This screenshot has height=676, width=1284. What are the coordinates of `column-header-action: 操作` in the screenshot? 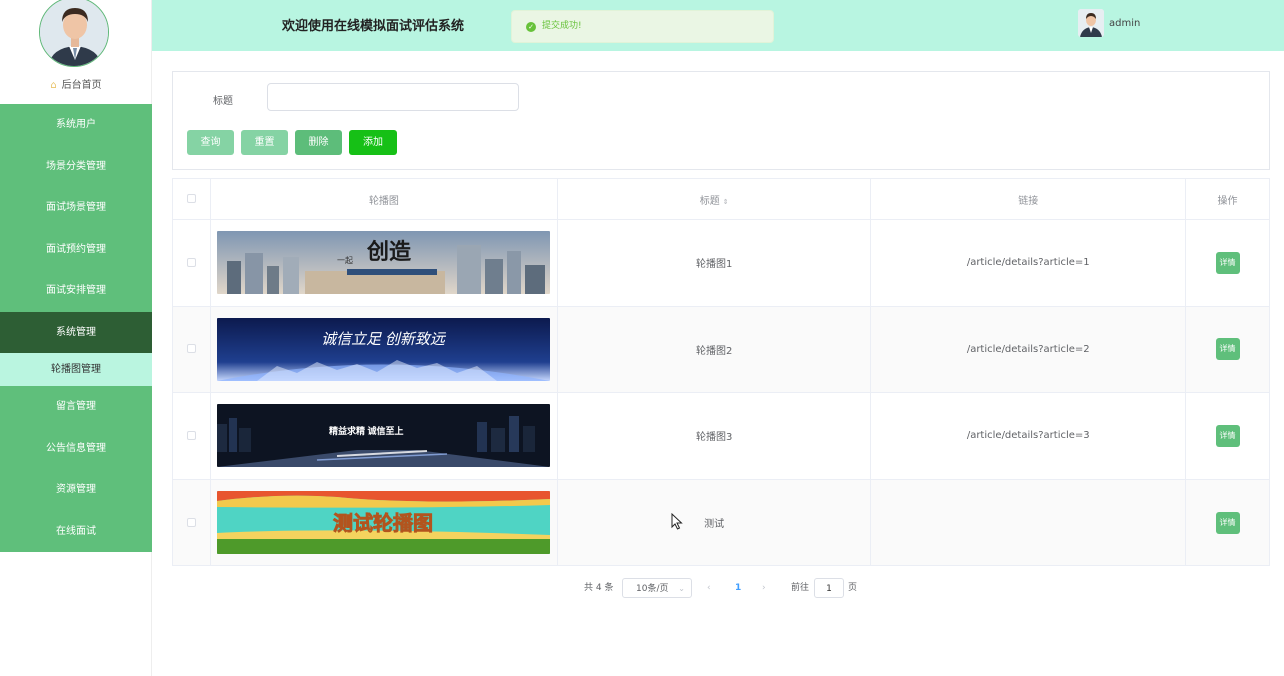 It's located at (1227, 199).